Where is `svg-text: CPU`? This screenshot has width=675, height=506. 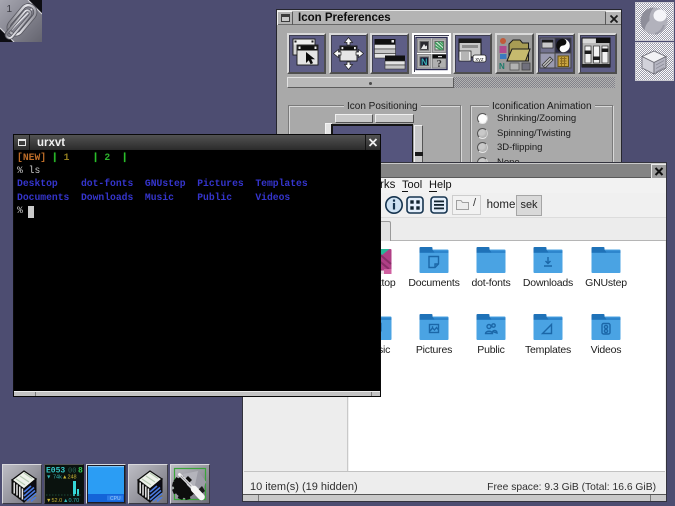
svg-text: CPU is located at coordinates (115, 499).